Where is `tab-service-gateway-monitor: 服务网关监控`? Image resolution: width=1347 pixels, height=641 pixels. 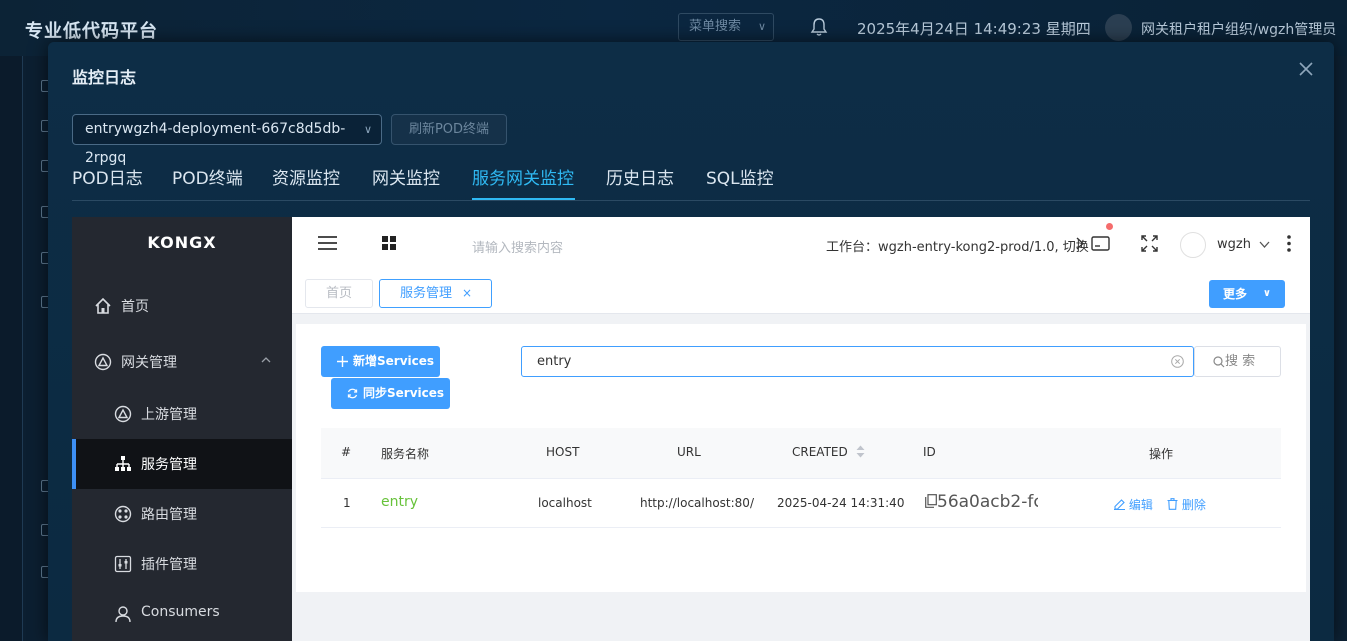 tab-service-gateway-monitor: 服务网关监控 is located at coordinates (523, 176).